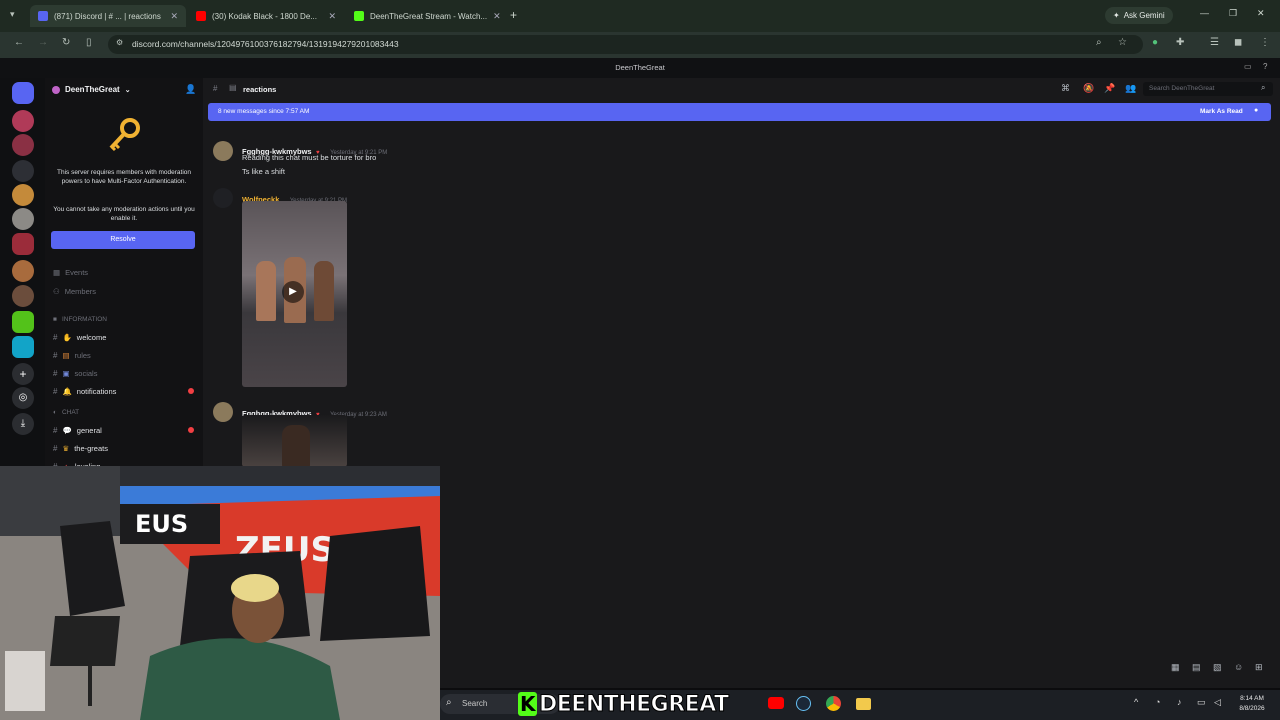  I want to click on video-attachment: ▶, so click(294, 294).